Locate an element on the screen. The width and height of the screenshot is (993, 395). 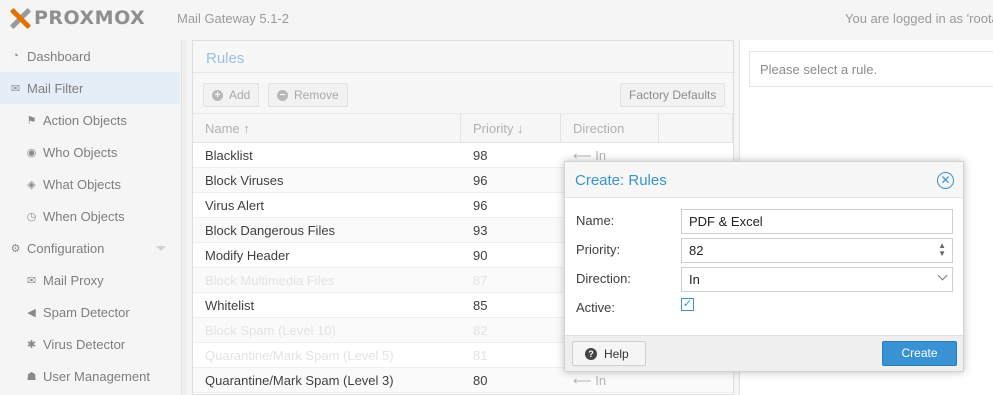
cube-icon: ◈ is located at coordinates (31, 184).